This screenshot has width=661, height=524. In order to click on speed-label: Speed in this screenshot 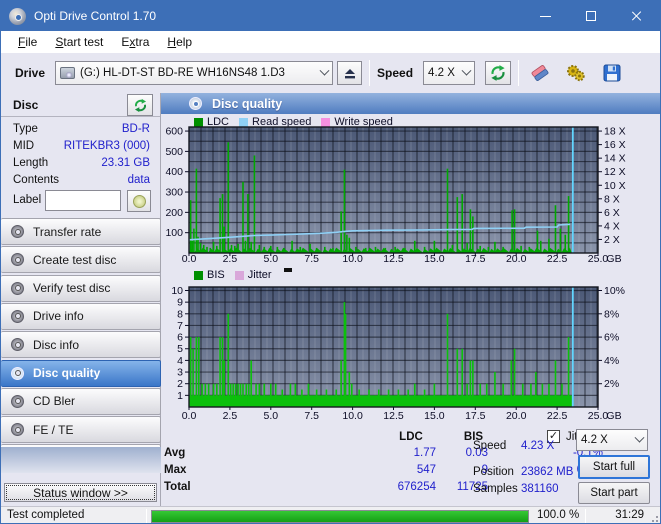, I will do `click(395, 73)`.